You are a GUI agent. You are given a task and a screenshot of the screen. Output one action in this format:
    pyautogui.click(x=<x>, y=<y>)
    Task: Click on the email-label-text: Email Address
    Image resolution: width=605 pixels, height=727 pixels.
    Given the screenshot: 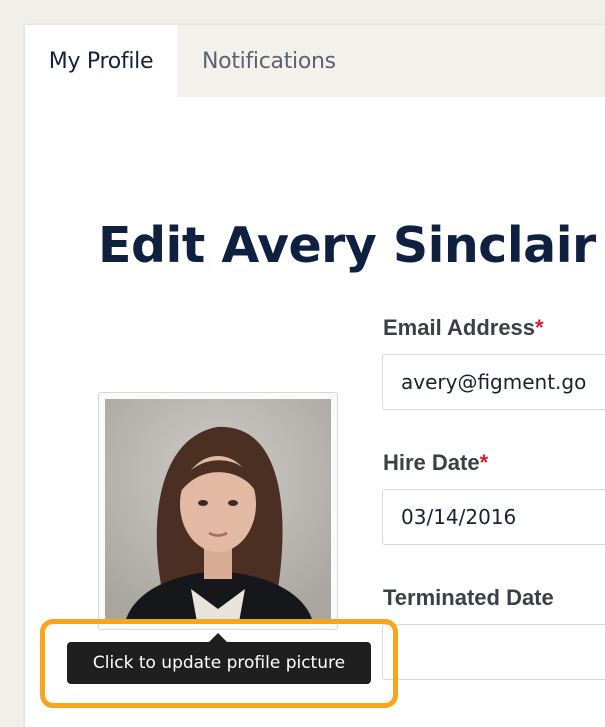 What is the action you would take?
    pyautogui.click(x=459, y=327)
    